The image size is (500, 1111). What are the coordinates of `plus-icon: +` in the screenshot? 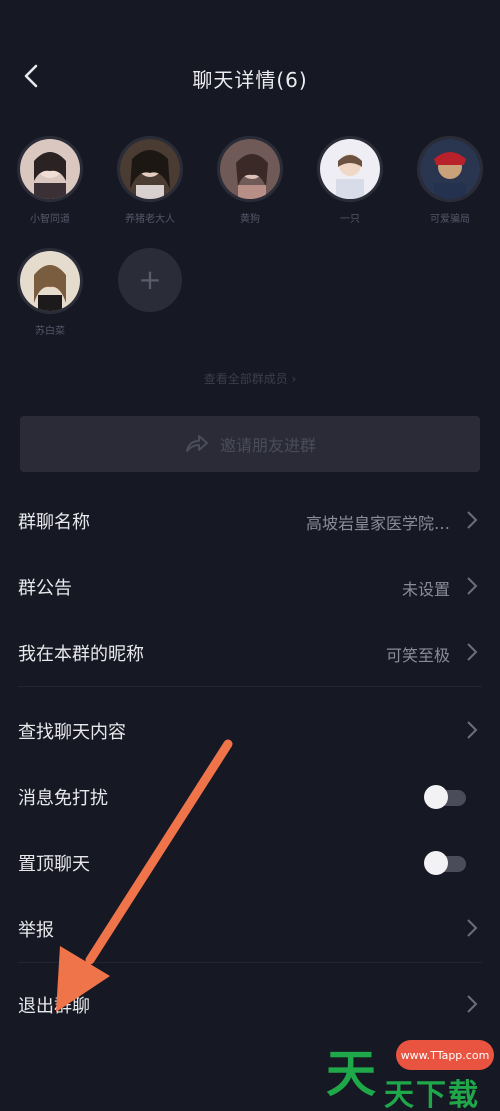 It's located at (150, 279).